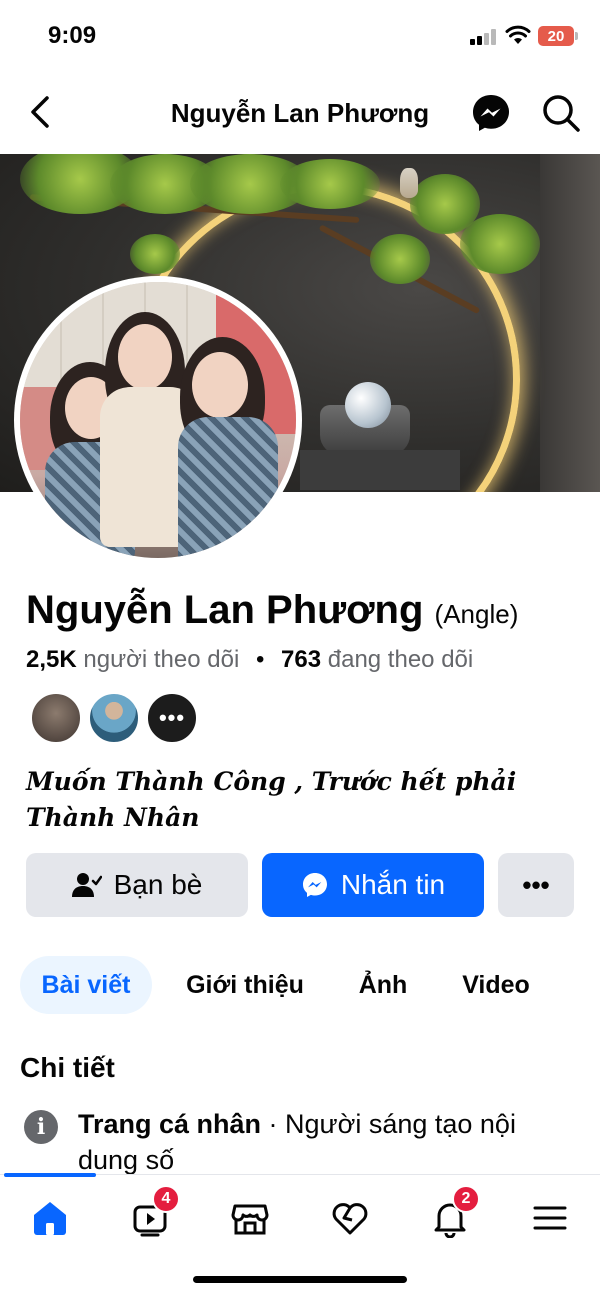  I want to click on wifi-icon, so click(518, 34).